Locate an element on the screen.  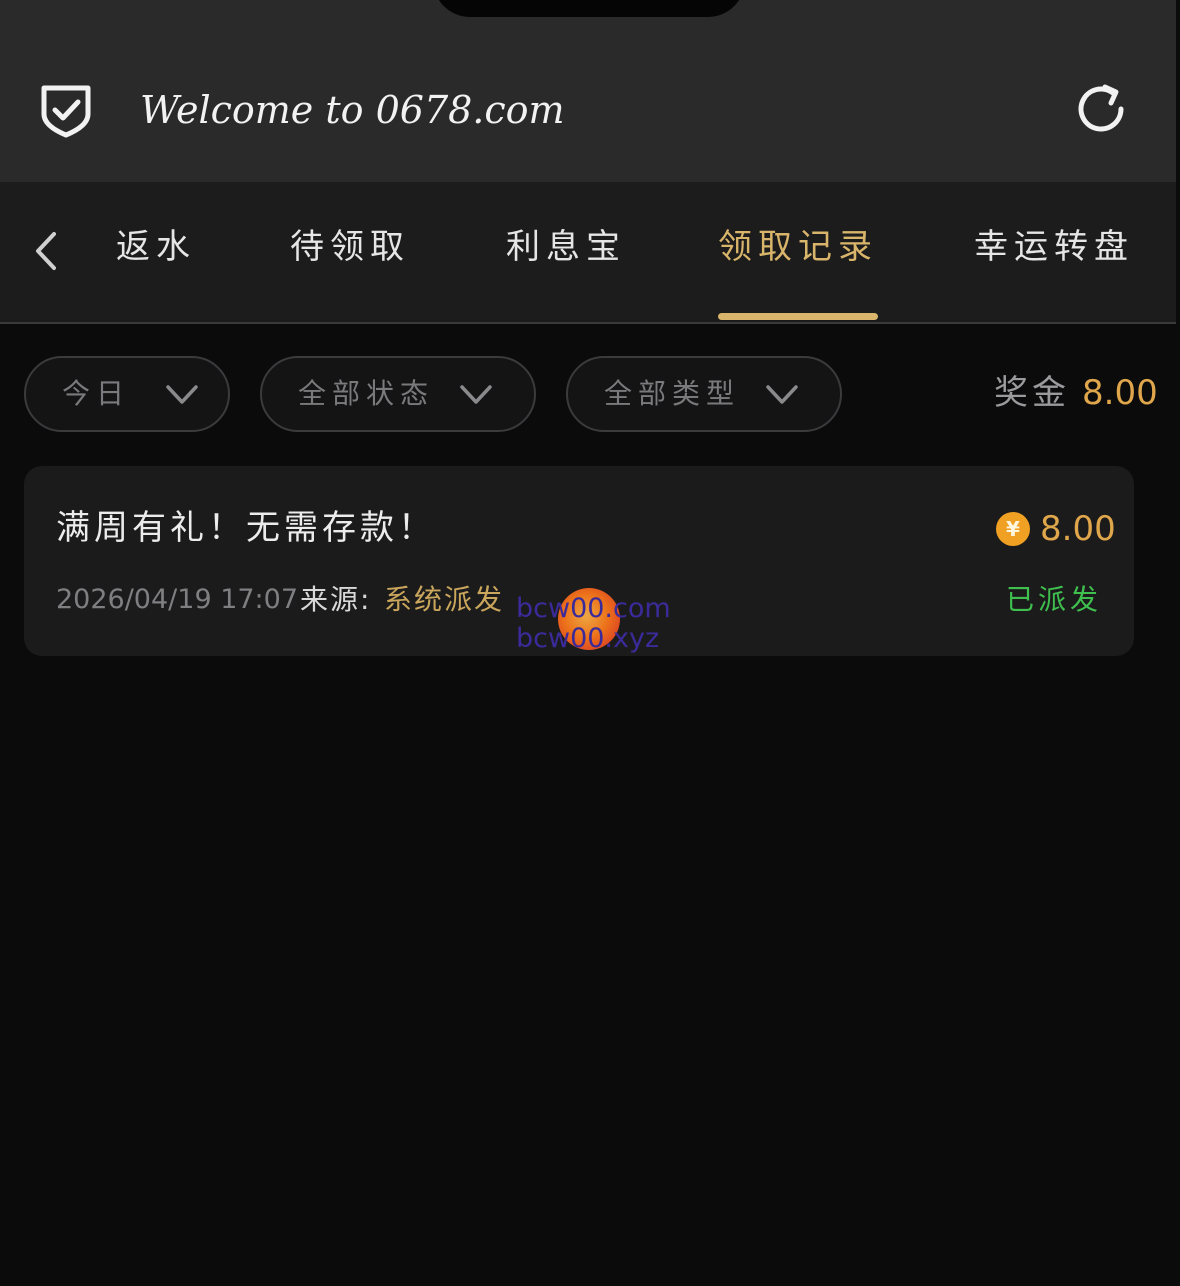
type-filter-label: 全部类型 is located at coordinates (672, 393).